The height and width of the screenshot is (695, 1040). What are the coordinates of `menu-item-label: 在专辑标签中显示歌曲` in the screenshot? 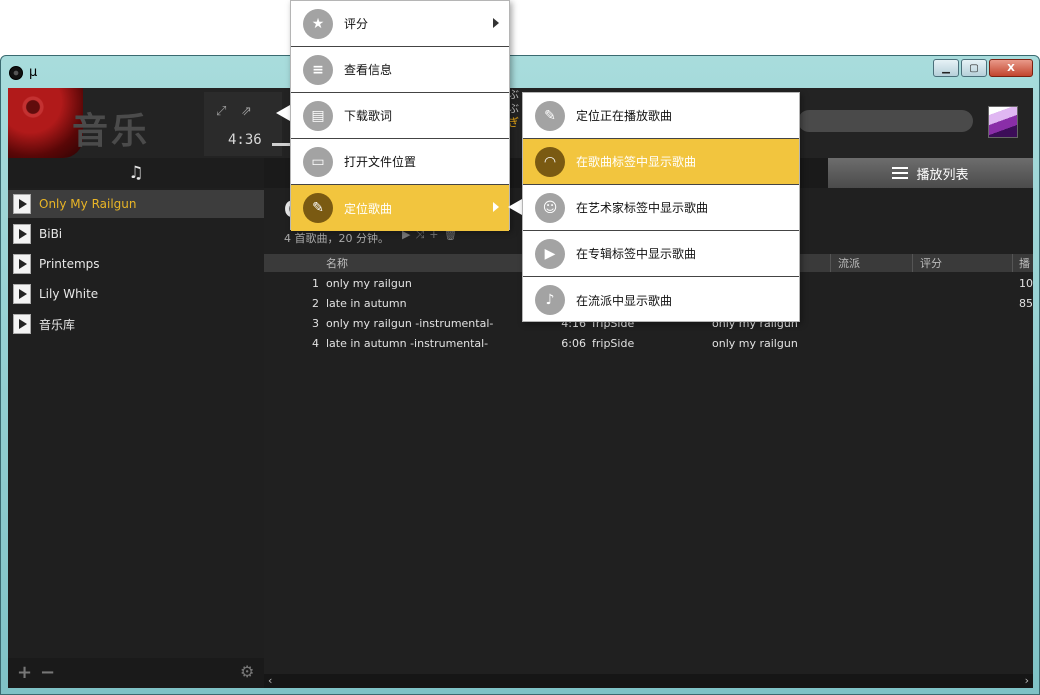 It's located at (636, 254).